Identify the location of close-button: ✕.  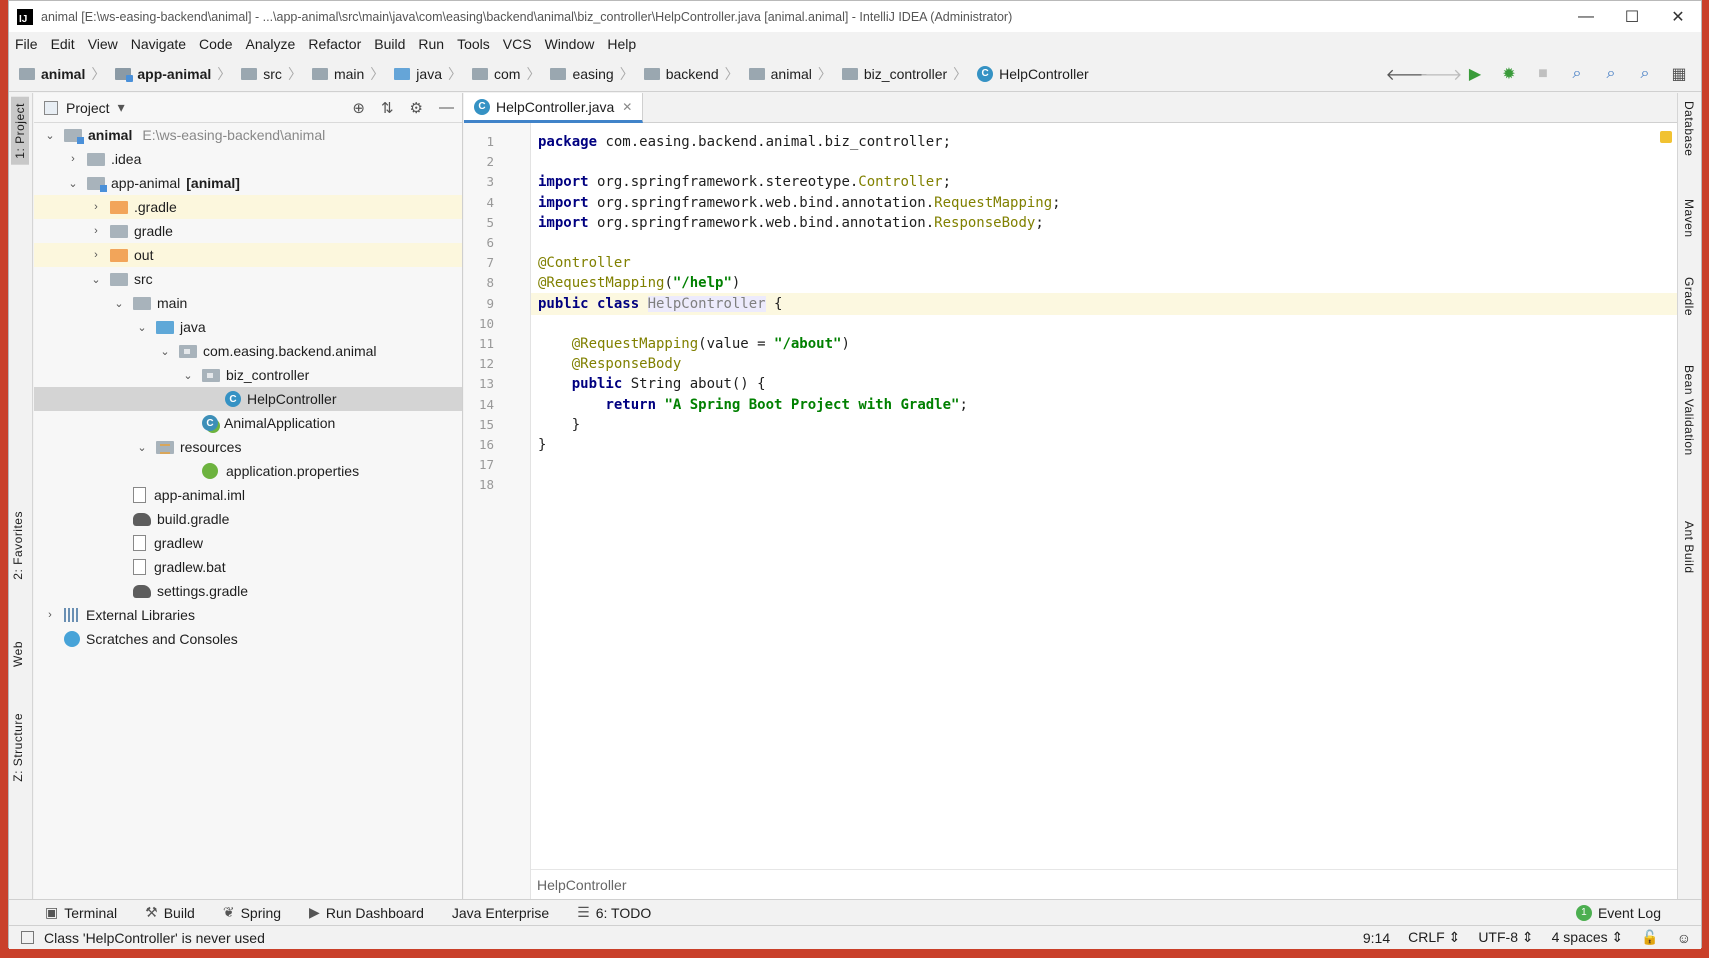
(1678, 16).